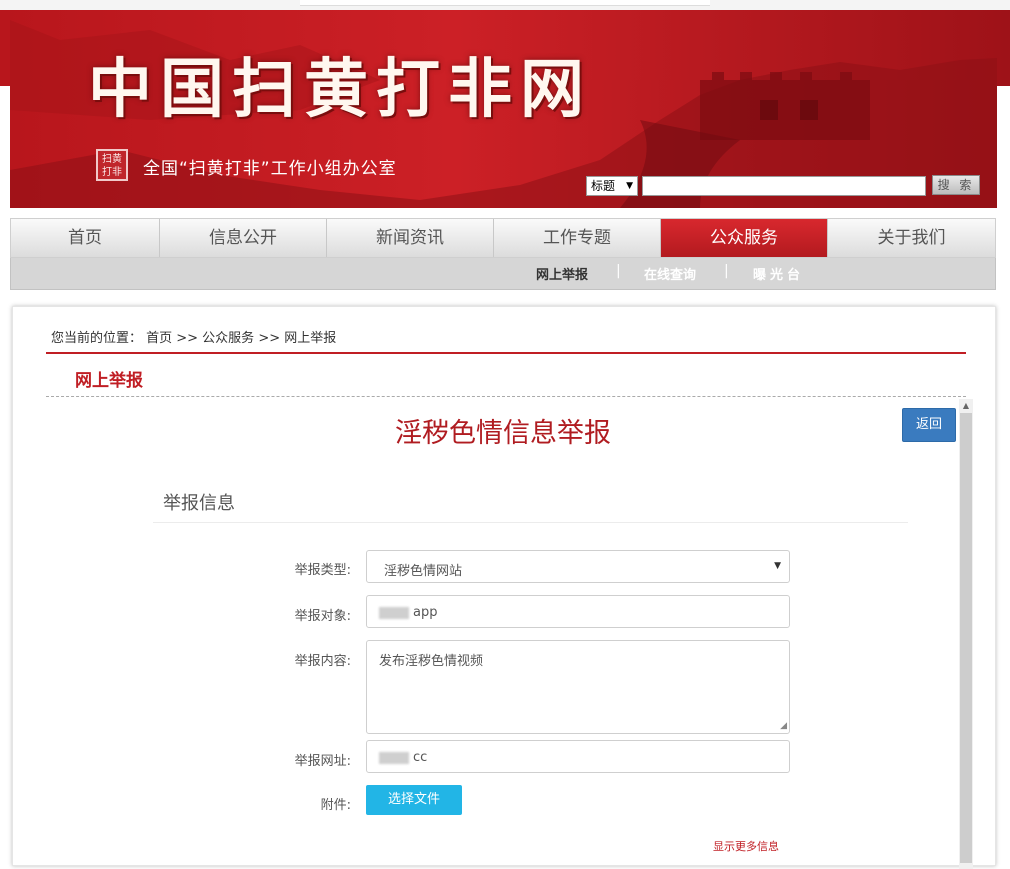 Image resolution: width=1010 pixels, height=869 pixels. What do you see at coordinates (783, 726) in the screenshot?
I see `resize-grip-icon: ◢` at bounding box center [783, 726].